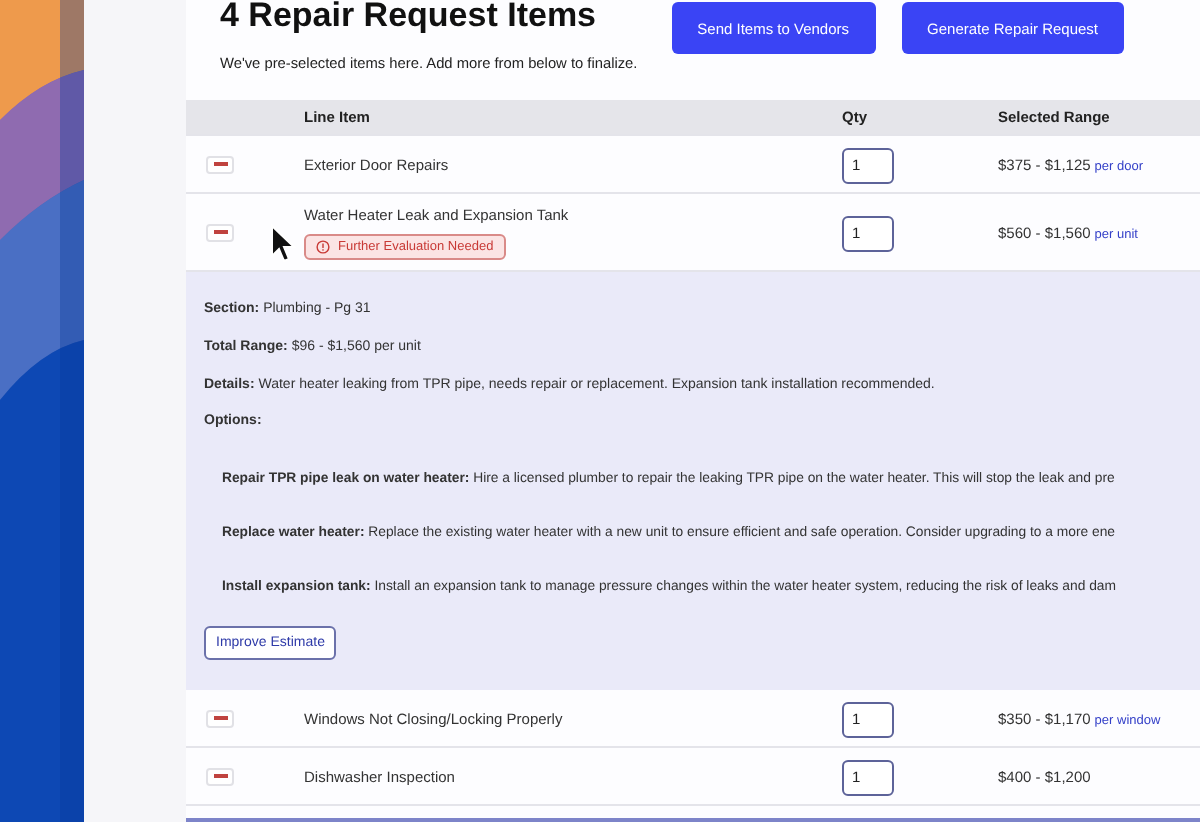 Image resolution: width=1200 pixels, height=822 pixels. I want to click on cursor-icon, so click(283, 244).